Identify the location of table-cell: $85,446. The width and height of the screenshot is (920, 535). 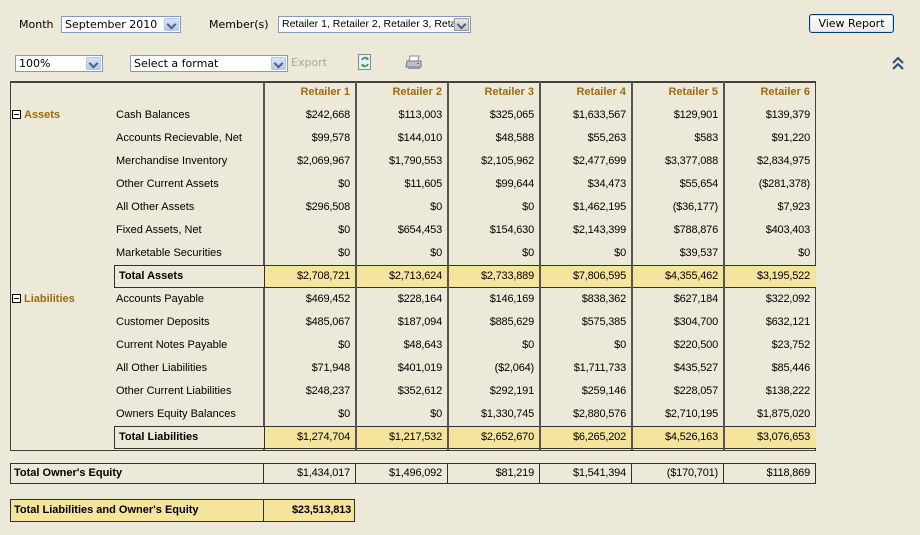
(791, 368).